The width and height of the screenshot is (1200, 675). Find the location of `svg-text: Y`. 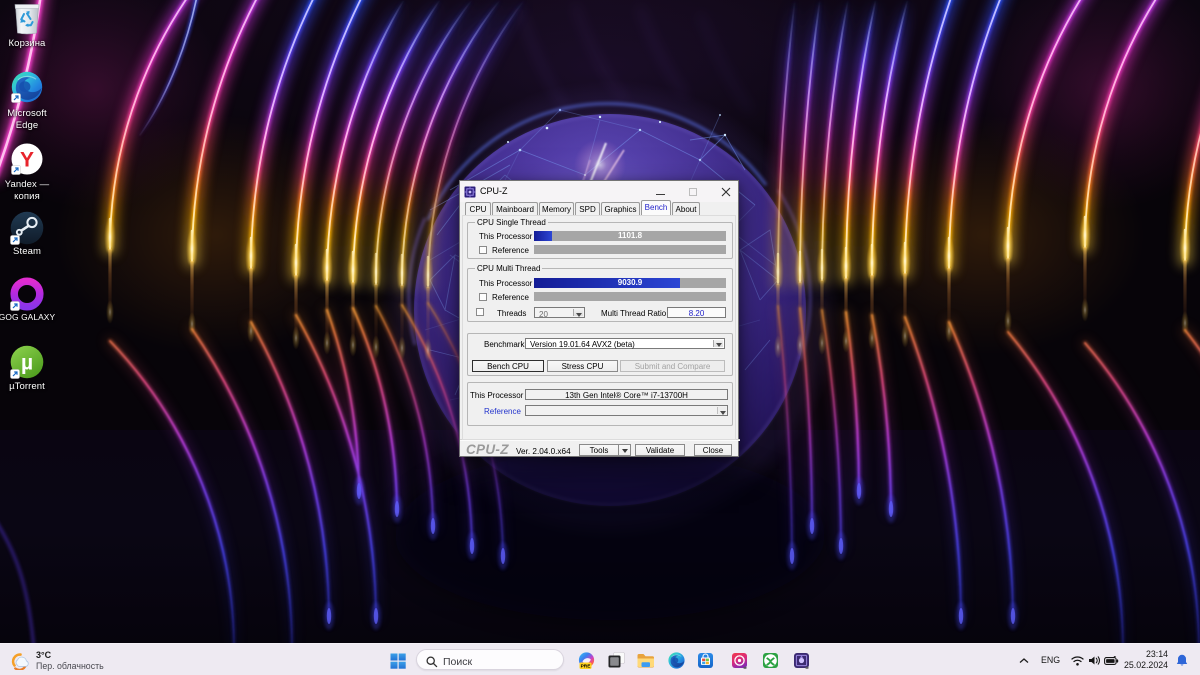

svg-text: Y is located at coordinates (27, 160).